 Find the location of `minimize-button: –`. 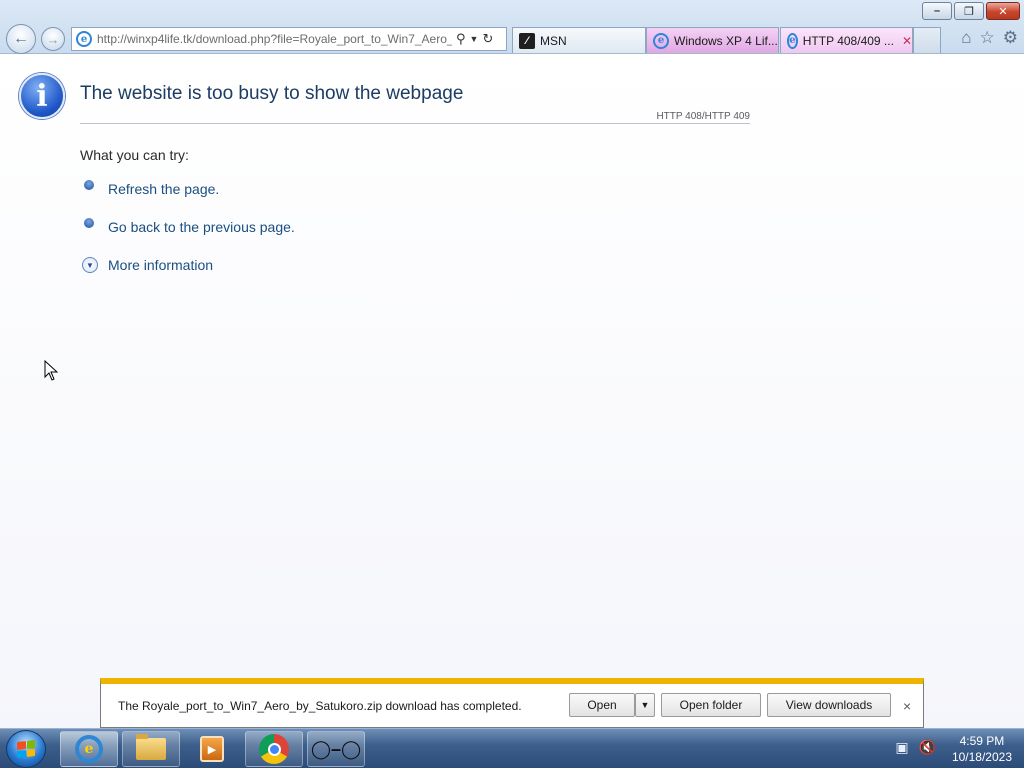

minimize-button: – is located at coordinates (937, 11).